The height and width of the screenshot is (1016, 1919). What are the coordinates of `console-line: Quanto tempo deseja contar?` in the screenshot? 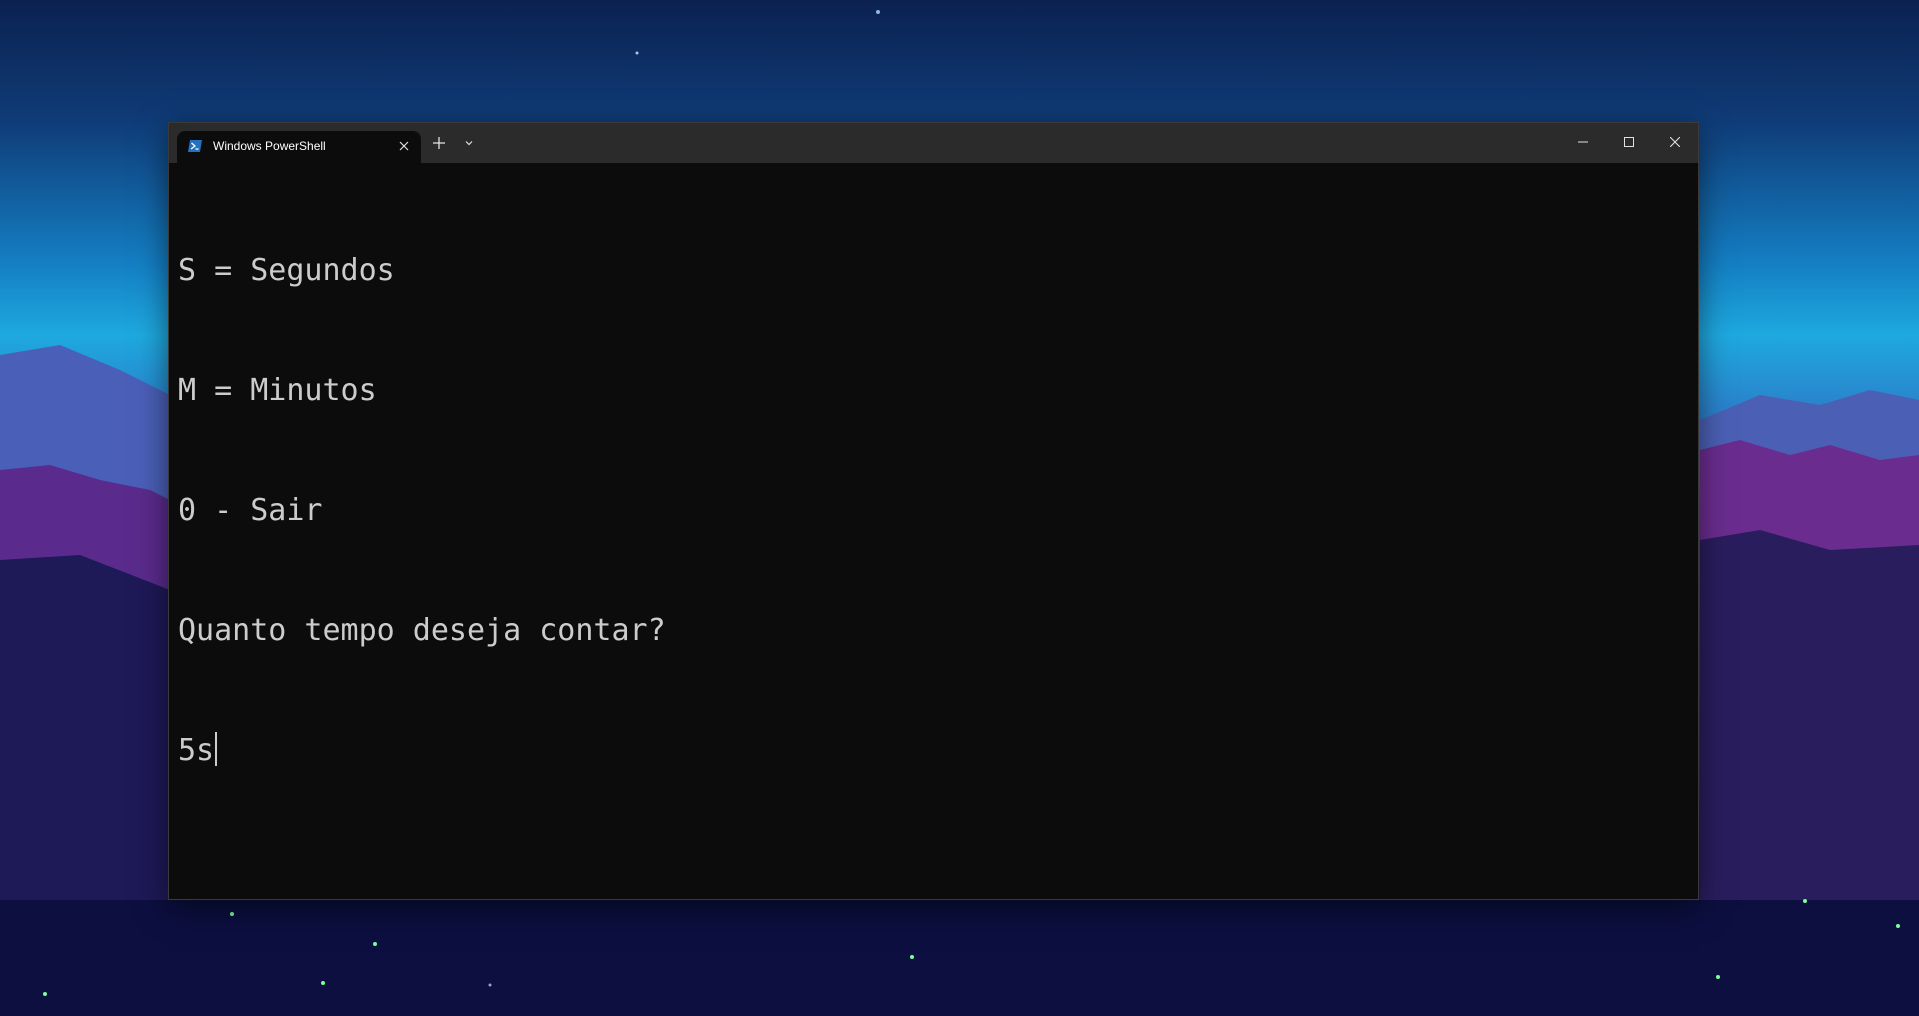 It's located at (422, 630).